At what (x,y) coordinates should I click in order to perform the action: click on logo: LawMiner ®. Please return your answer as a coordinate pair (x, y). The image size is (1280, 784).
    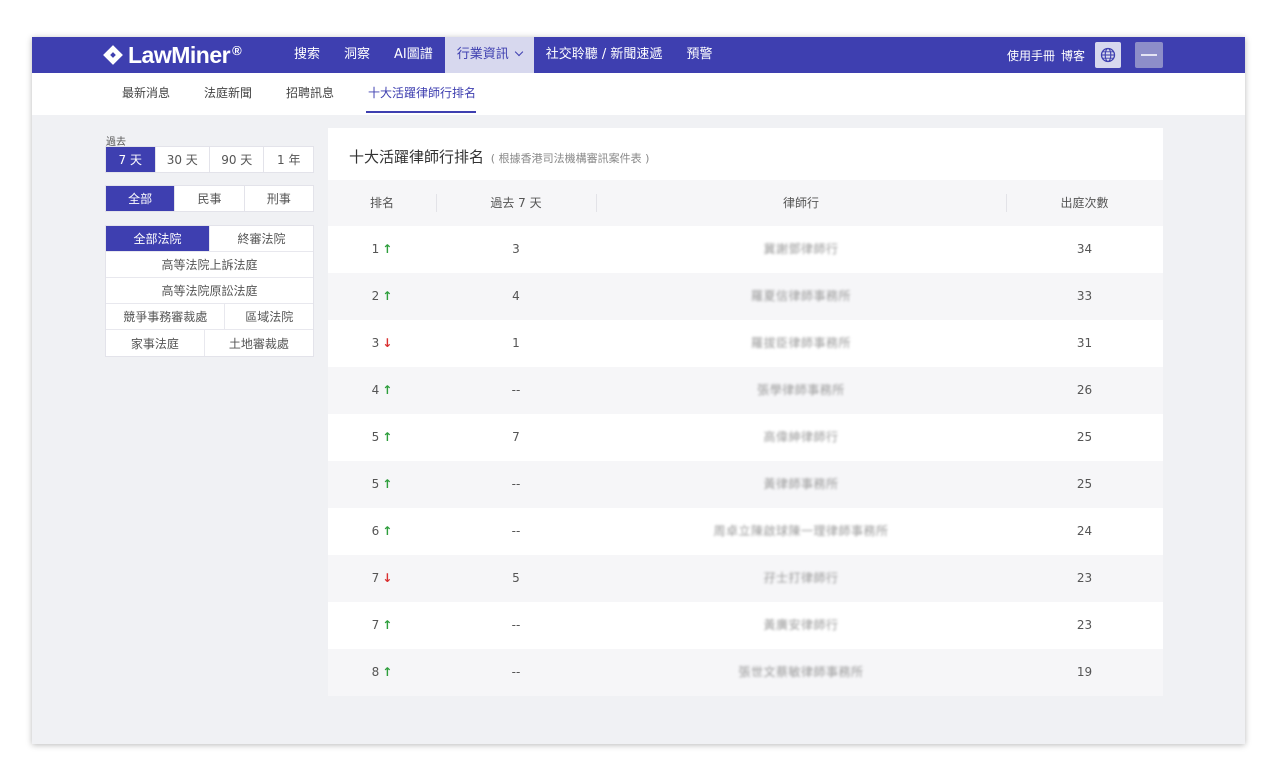
    Looking at the image, I should click on (172, 55).